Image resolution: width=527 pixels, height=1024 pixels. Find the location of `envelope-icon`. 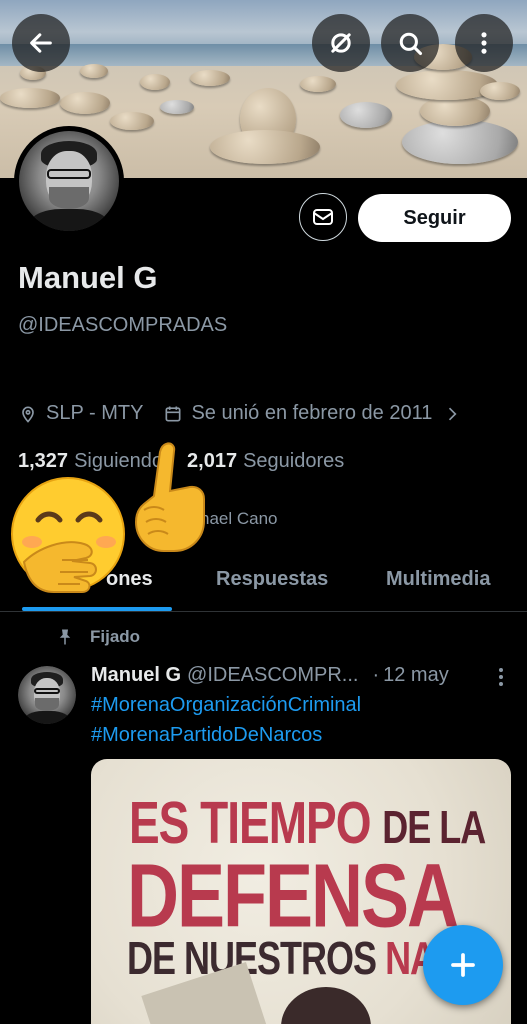

envelope-icon is located at coordinates (323, 217).